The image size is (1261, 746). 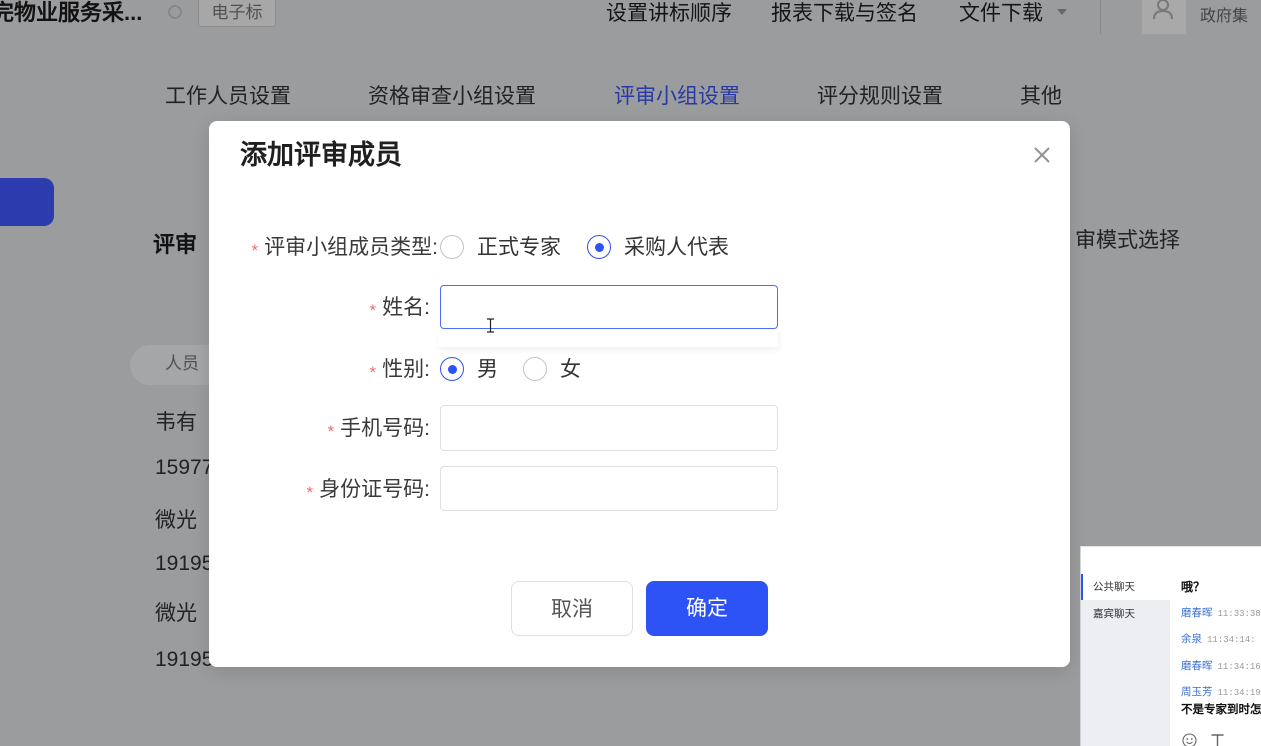 What do you see at coordinates (519, 247) in the screenshot?
I see `radio-formal-expert-label: 正式专家` at bounding box center [519, 247].